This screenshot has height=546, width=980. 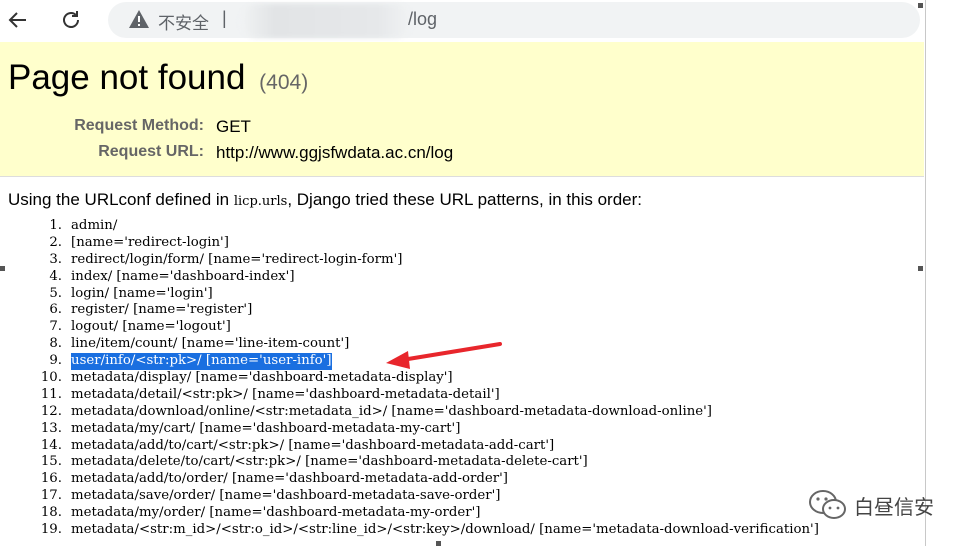 What do you see at coordinates (55, 327) in the screenshot?
I see `pattern-number: 7.` at bounding box center [55, 327].